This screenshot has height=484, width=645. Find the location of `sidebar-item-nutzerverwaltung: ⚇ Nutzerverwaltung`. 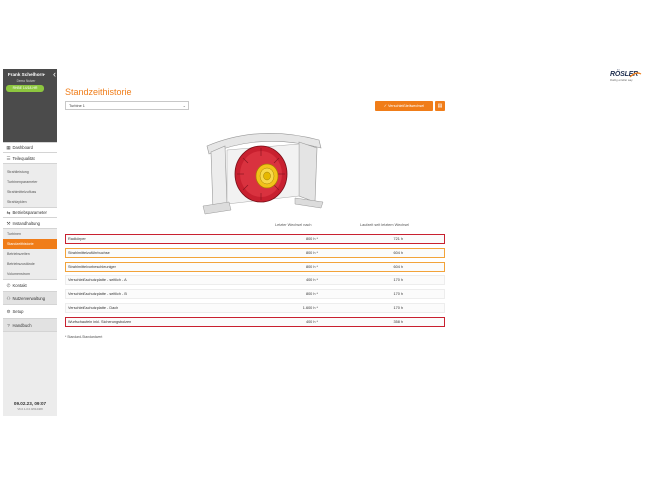

sidebar-item-nutzerverwaltung: ⚇ Nutzerverwaltung is located at coordinates (30, 298).